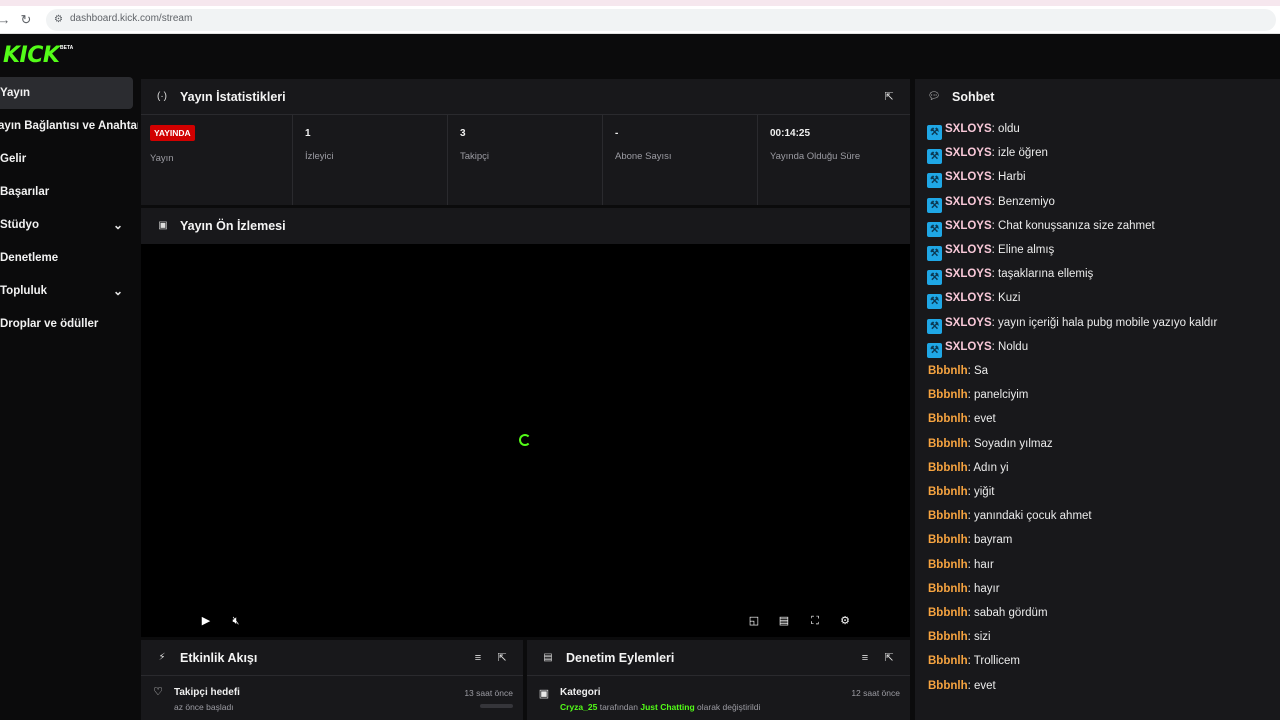  What do you see at coordinates (1042, 274) in the screenshot?
I see `chat-text: : taşaklarına ellemiş` at bounding box center [1042, 274].